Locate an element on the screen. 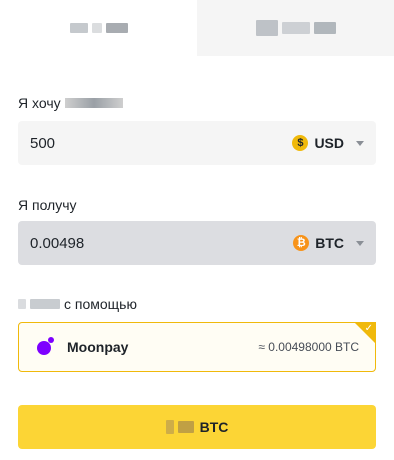 The width and height of the screenshot is (394, 460). receive-amount: 0.00498 is located at coordinates (57, 243).